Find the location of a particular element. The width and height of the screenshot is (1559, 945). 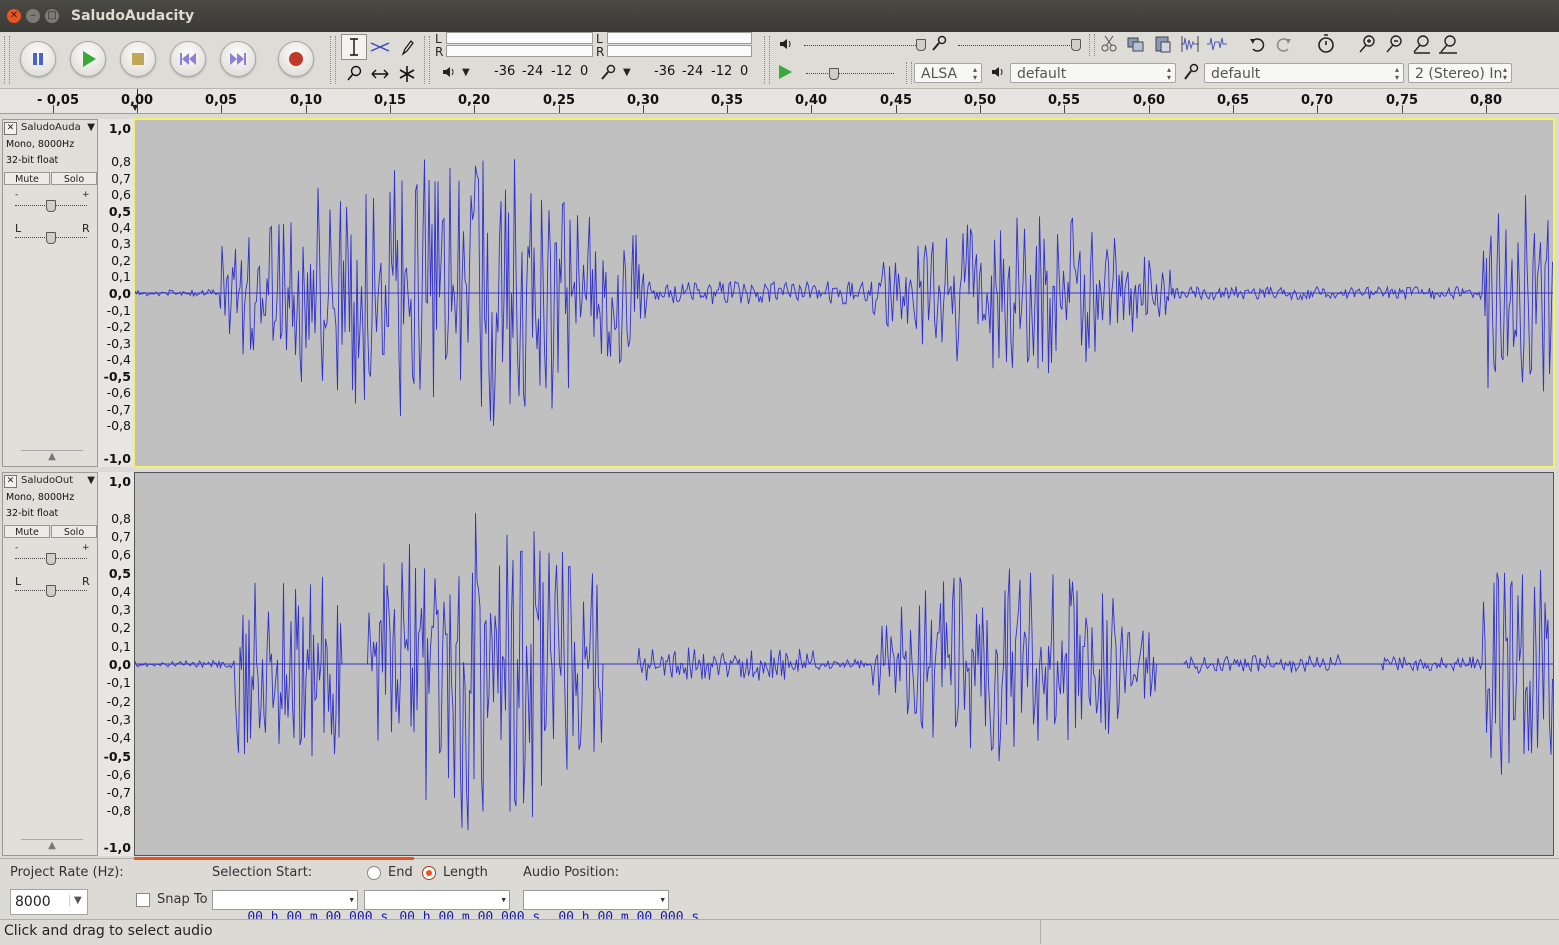

playback-meter-right is located at coordinates (519, 51).